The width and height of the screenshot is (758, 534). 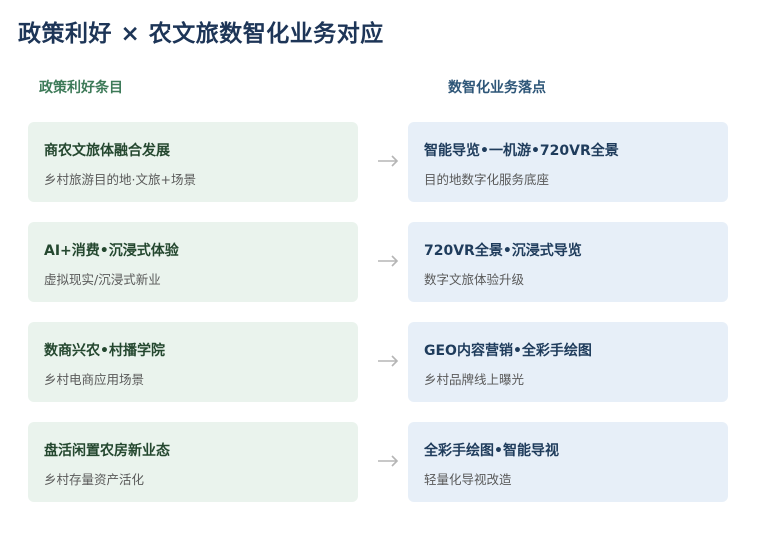 What do you see at coordinates (193, 362) in the screenshot?
I see `policy-card: 数商兴农•村播学院 乡村电商应用场景` at bounding box center [193, 362].